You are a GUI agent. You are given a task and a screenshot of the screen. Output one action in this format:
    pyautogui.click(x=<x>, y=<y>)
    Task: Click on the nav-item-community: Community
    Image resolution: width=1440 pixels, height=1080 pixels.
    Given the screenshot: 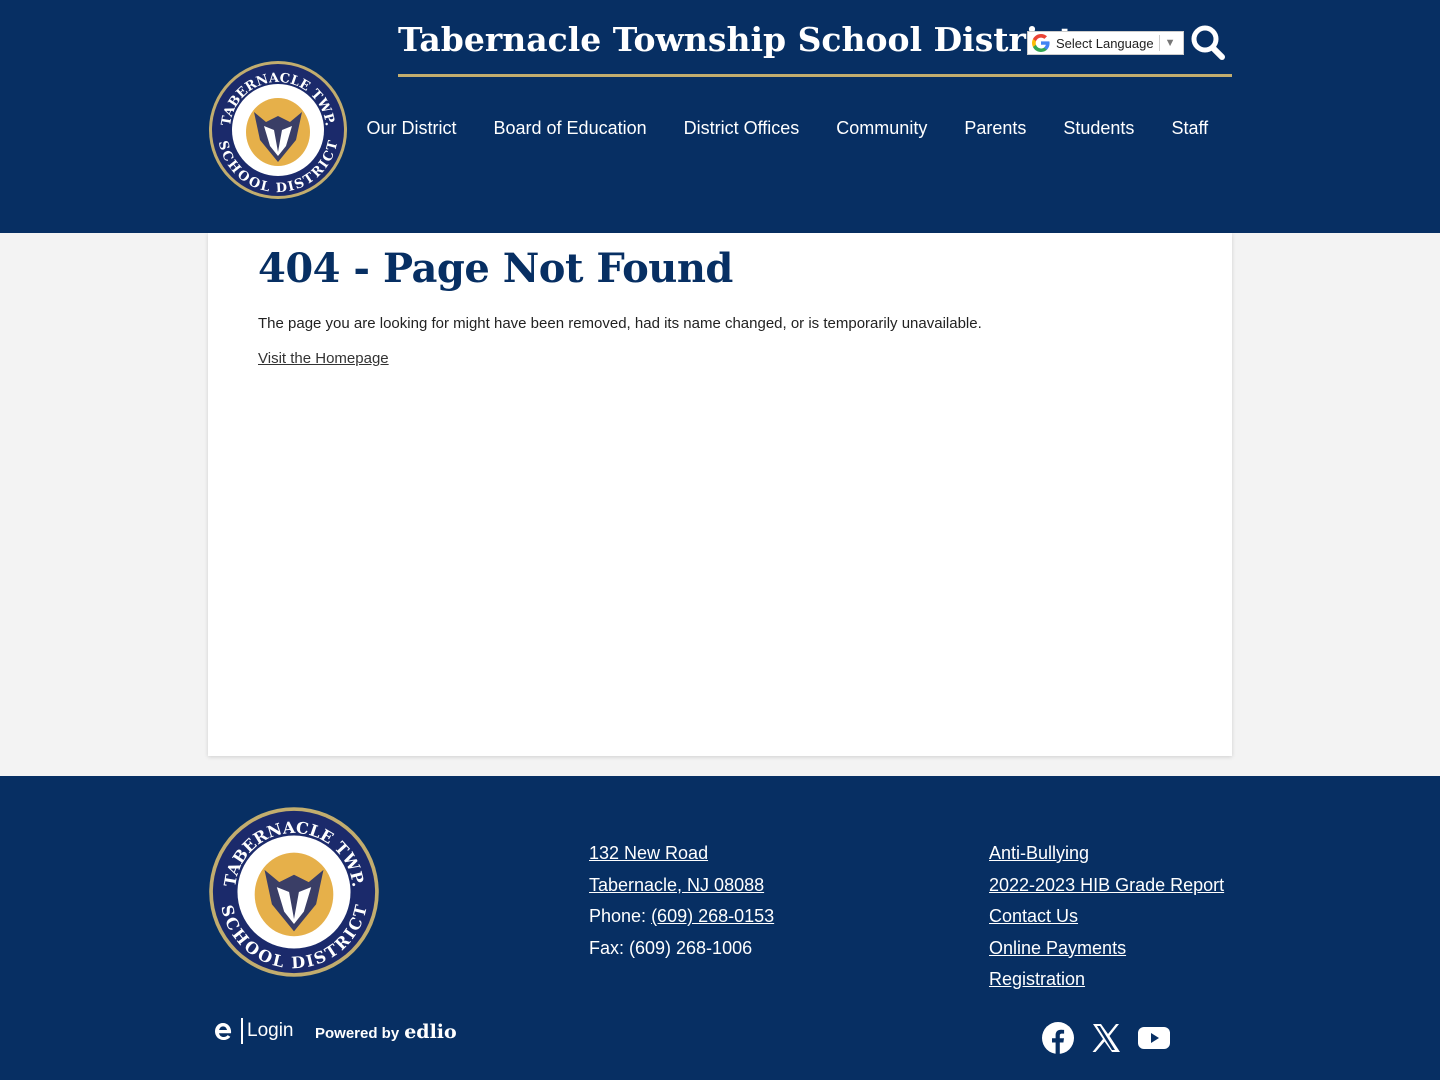 What is the action you would take?
    pyautogui.click(x=882, y=128)
    